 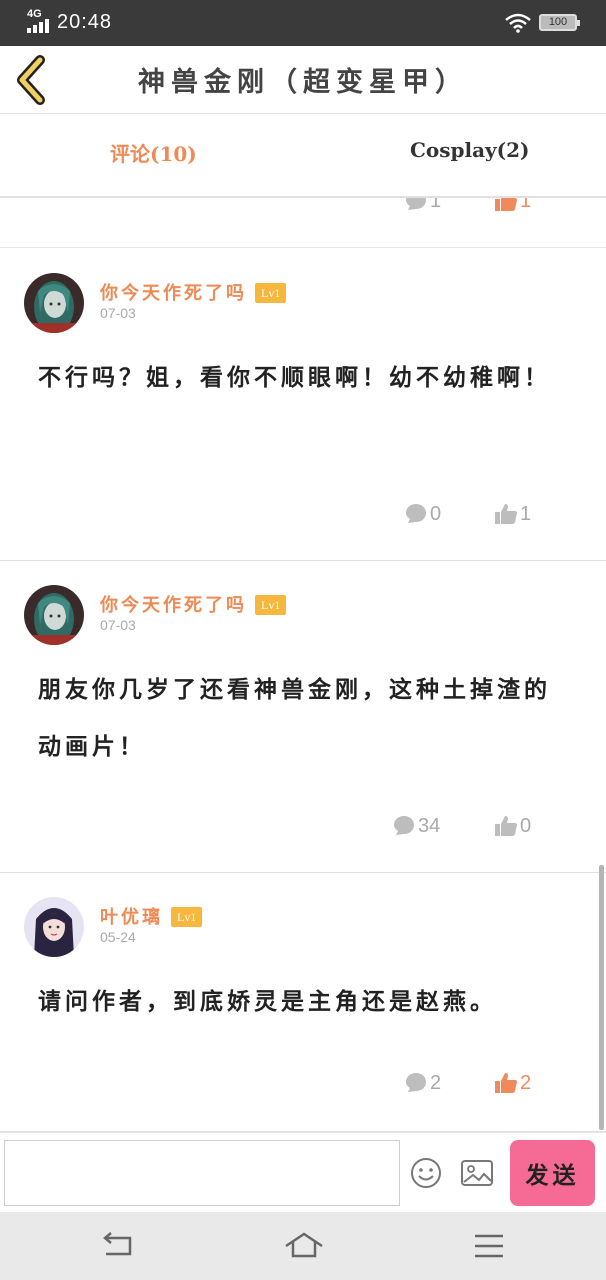 I want to click on nav-home-icon, so click(x=304, y=1246).